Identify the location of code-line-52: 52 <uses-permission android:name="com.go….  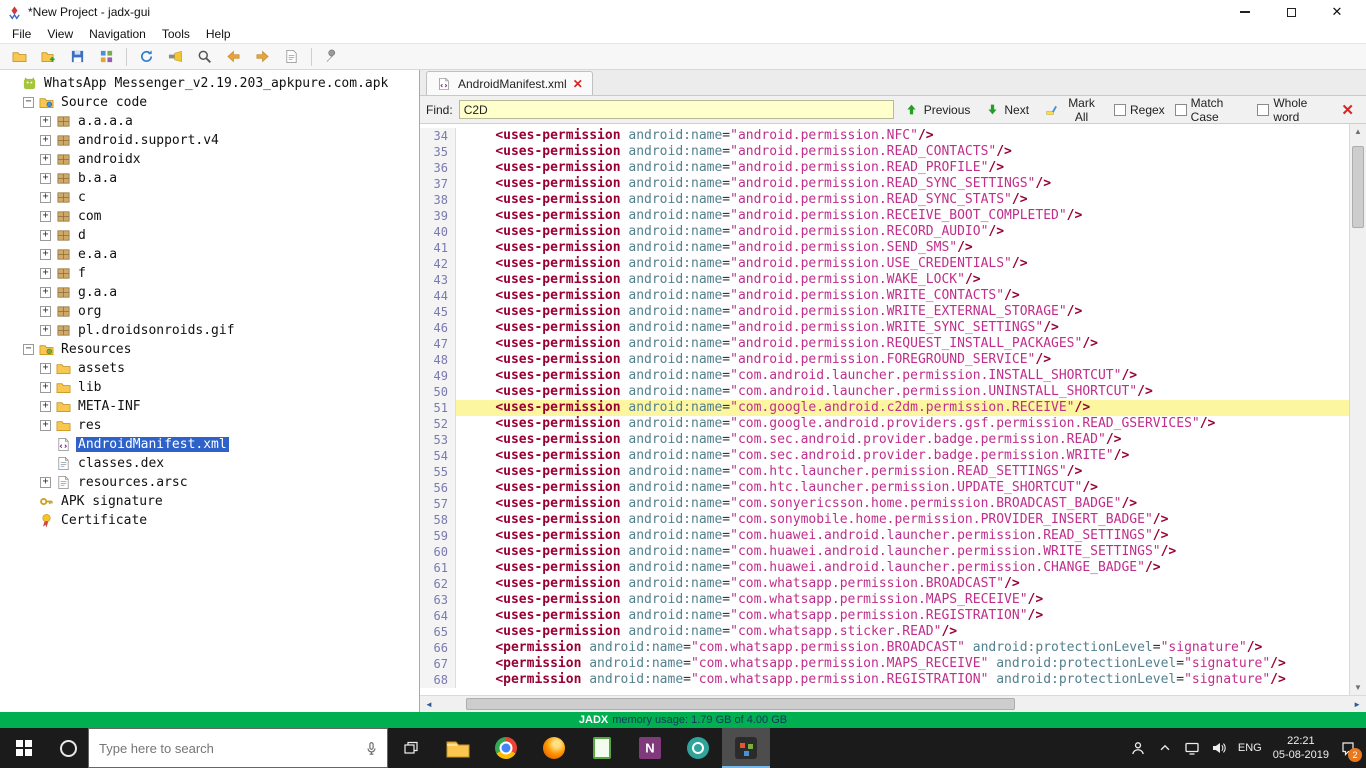
(884, 424).